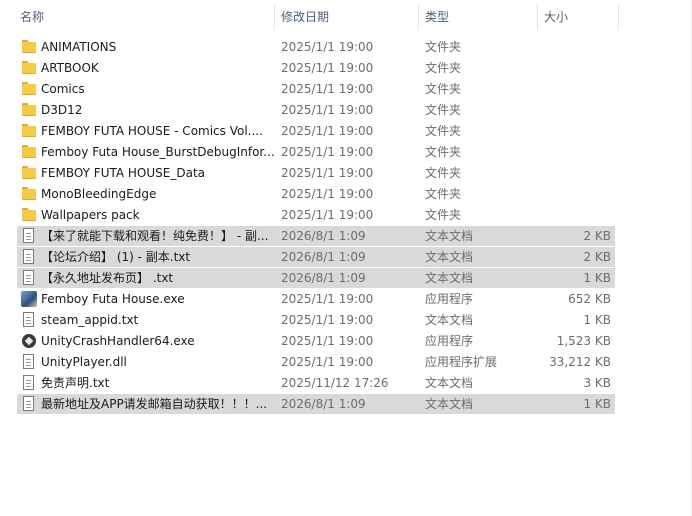 The width and height of the screenshot is (692, 516). Describe the element at coordinates (29, 362) in the screenshot. I see `dll-file-icon` at that location.